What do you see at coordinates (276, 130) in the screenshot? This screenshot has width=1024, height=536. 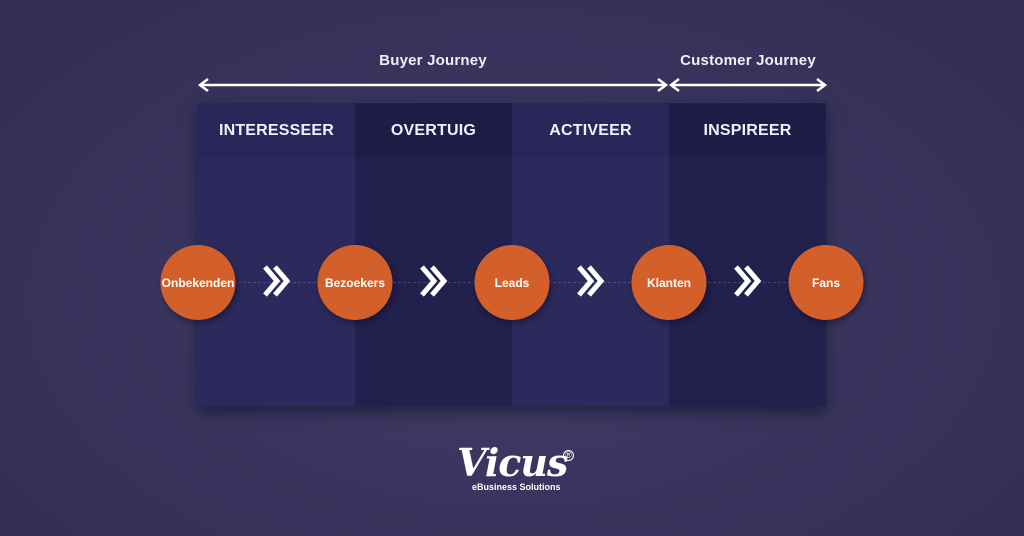 I see `phase-header: INTERESSEER` at bounding box center [276, 130].